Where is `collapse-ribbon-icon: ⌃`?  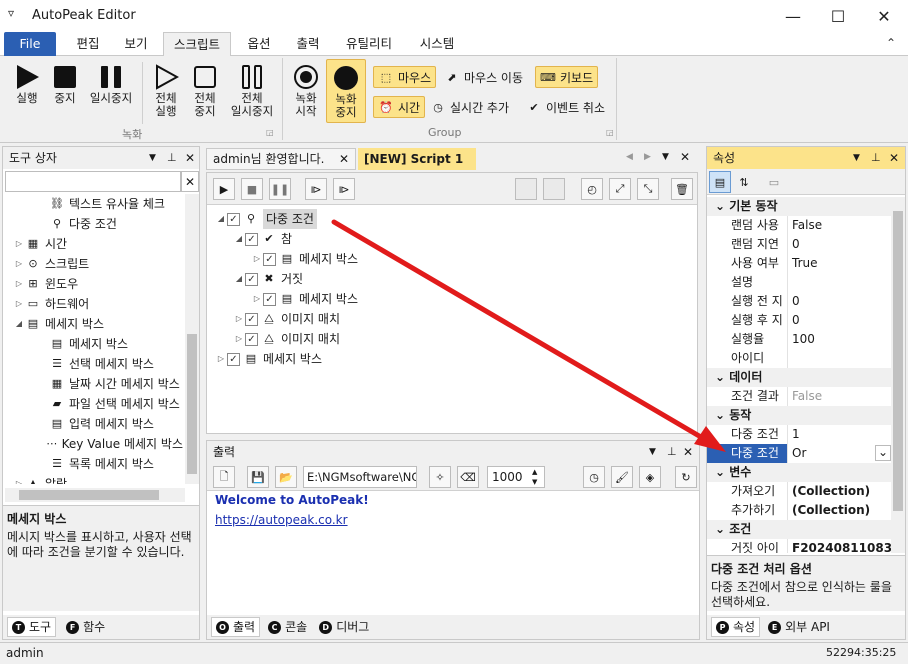
collapse-ribbon-icon: ⌃ is located at coordinates (891, 43).